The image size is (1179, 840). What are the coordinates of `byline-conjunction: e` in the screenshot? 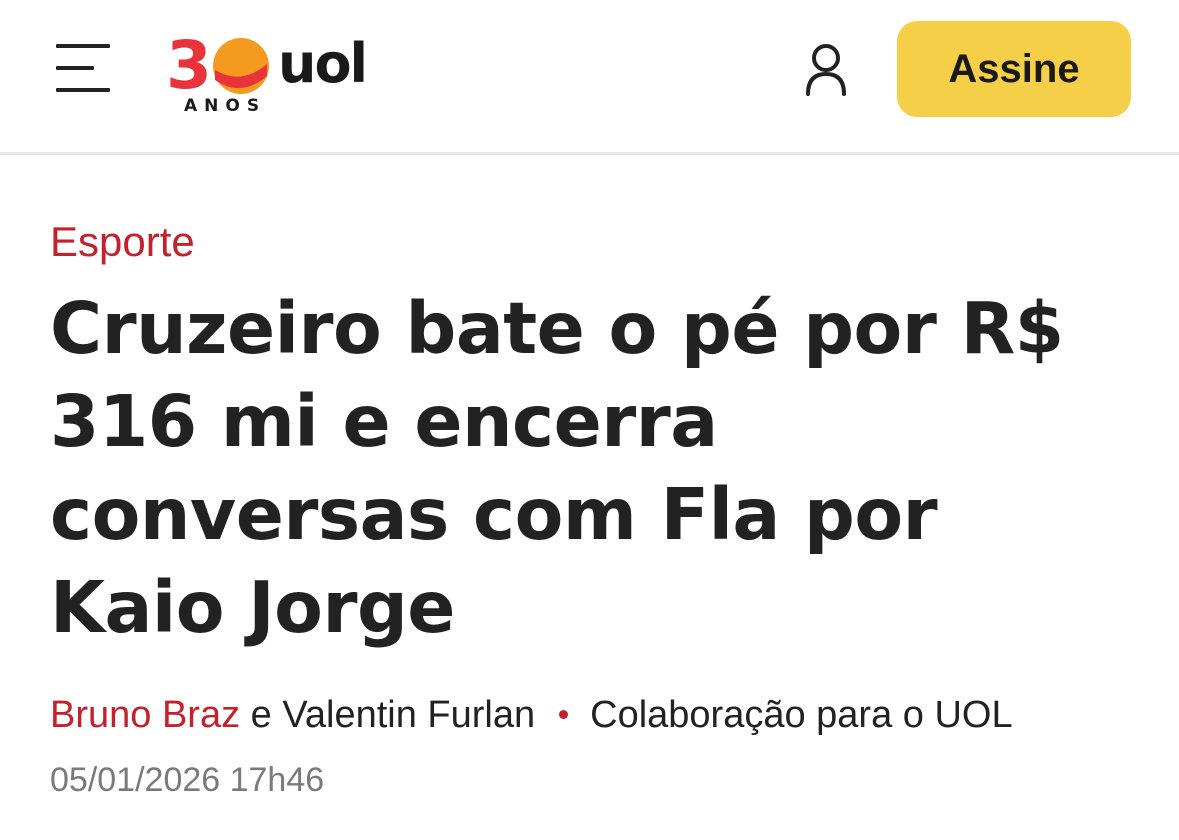 It's located at (261, 715).